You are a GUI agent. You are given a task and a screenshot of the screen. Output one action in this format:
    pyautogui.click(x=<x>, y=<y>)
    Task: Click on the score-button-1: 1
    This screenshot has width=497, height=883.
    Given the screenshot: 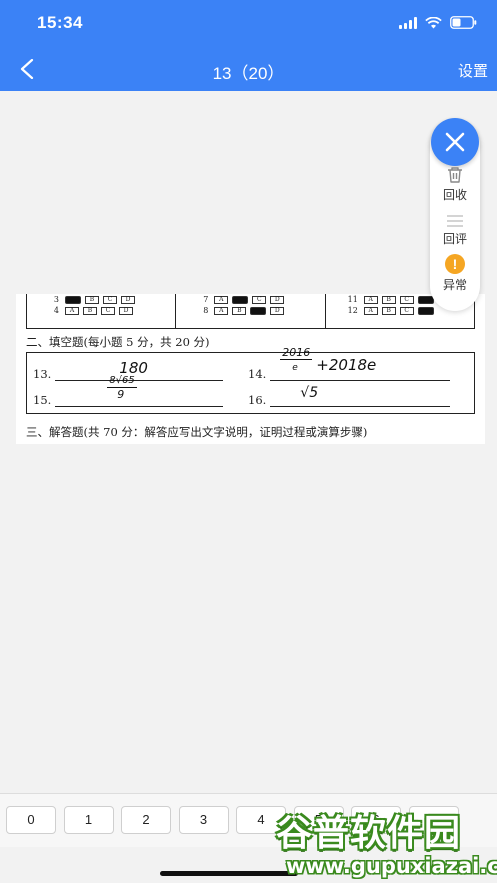 What is the action you would take?
    pyautogui.click(x=88, y=820)
    